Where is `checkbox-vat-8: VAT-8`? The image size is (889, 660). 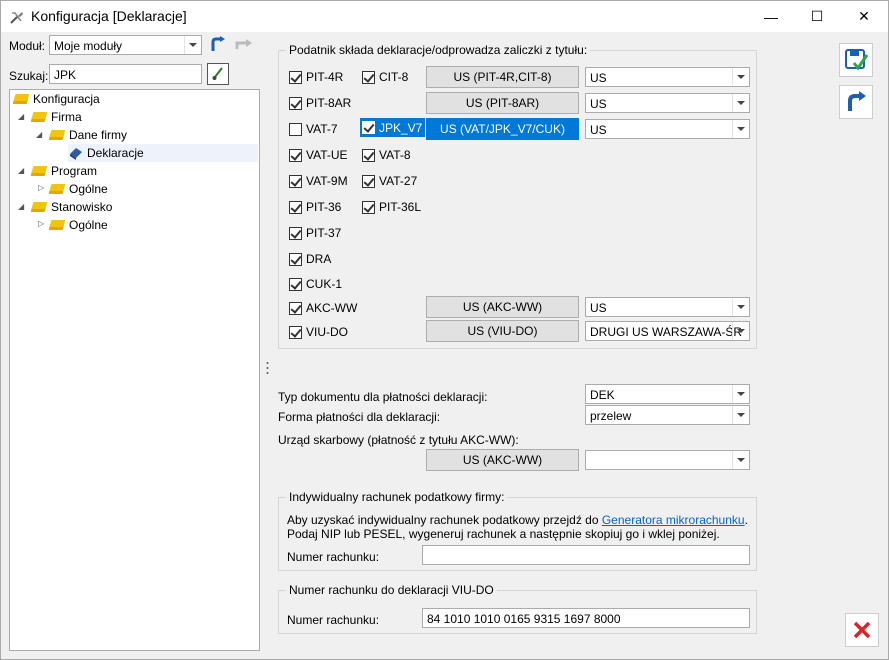 checkbox-vat-8: VAT-8 is located at coordinates (386, 155).